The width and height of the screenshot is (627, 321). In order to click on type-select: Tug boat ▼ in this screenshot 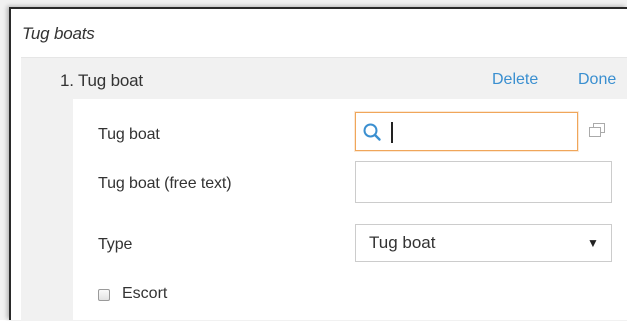, I will do `click(483, 243)`.